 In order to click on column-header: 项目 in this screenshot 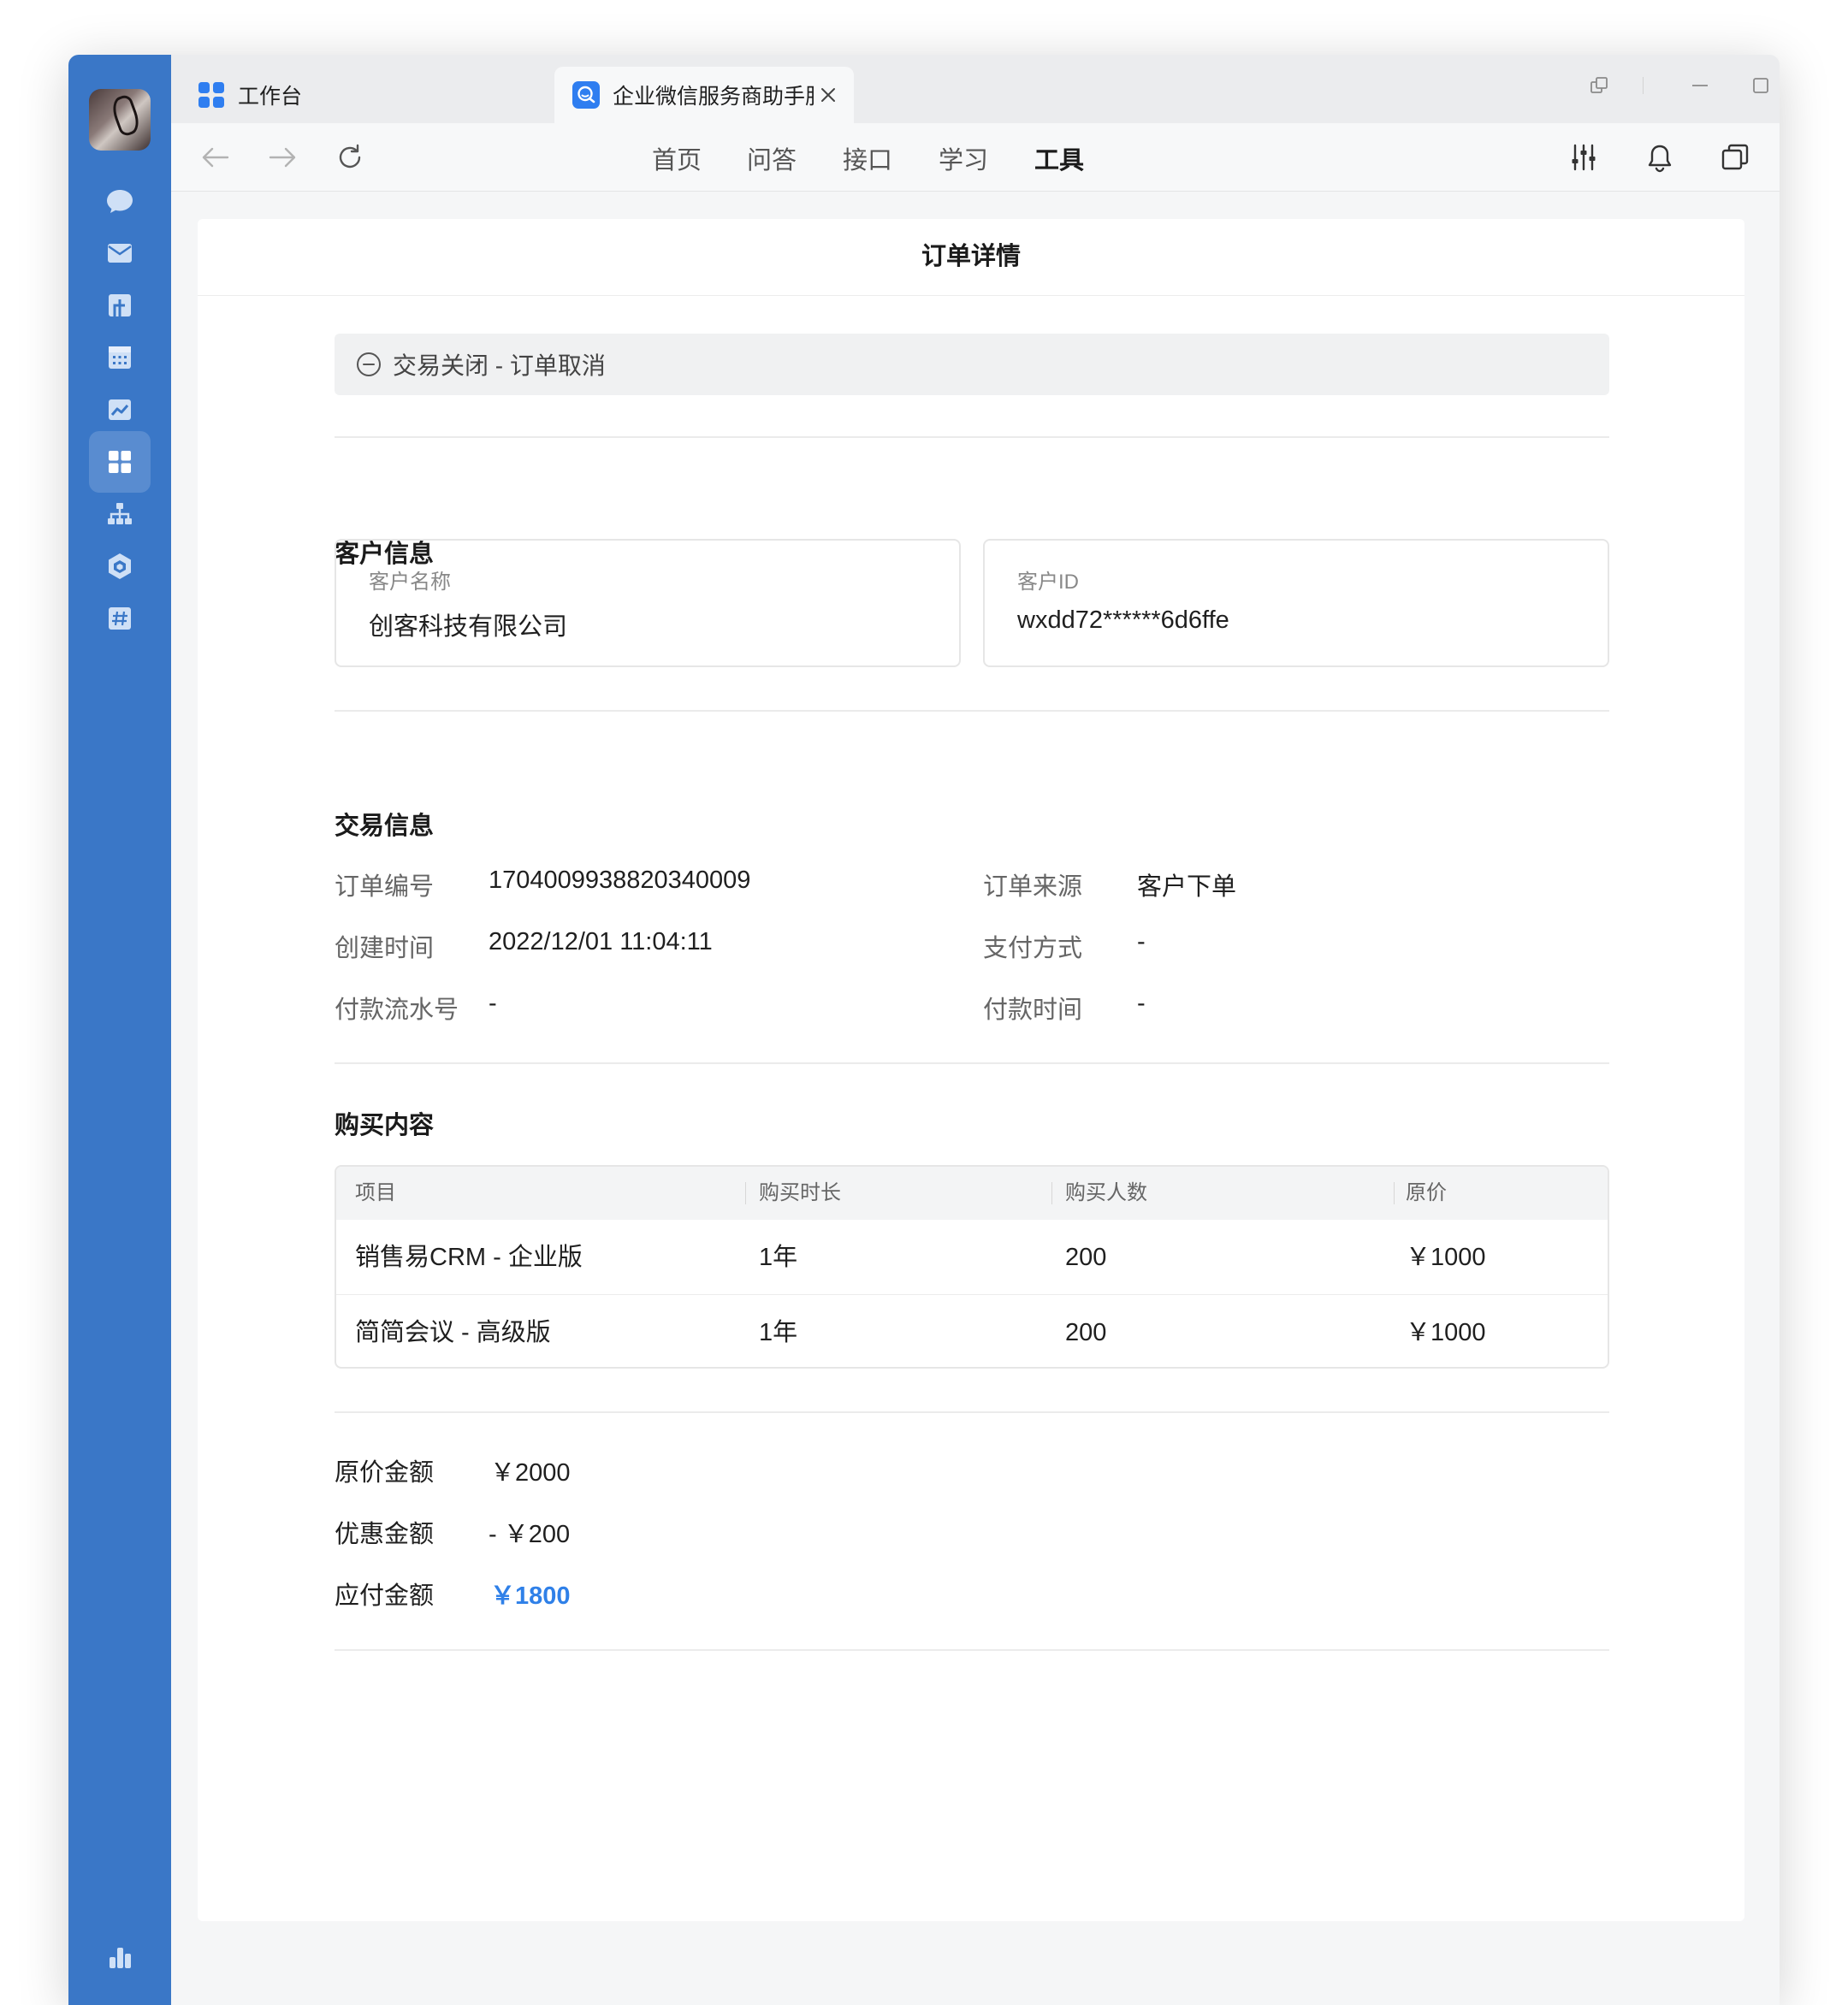, I will do `click(375, 1192)`.